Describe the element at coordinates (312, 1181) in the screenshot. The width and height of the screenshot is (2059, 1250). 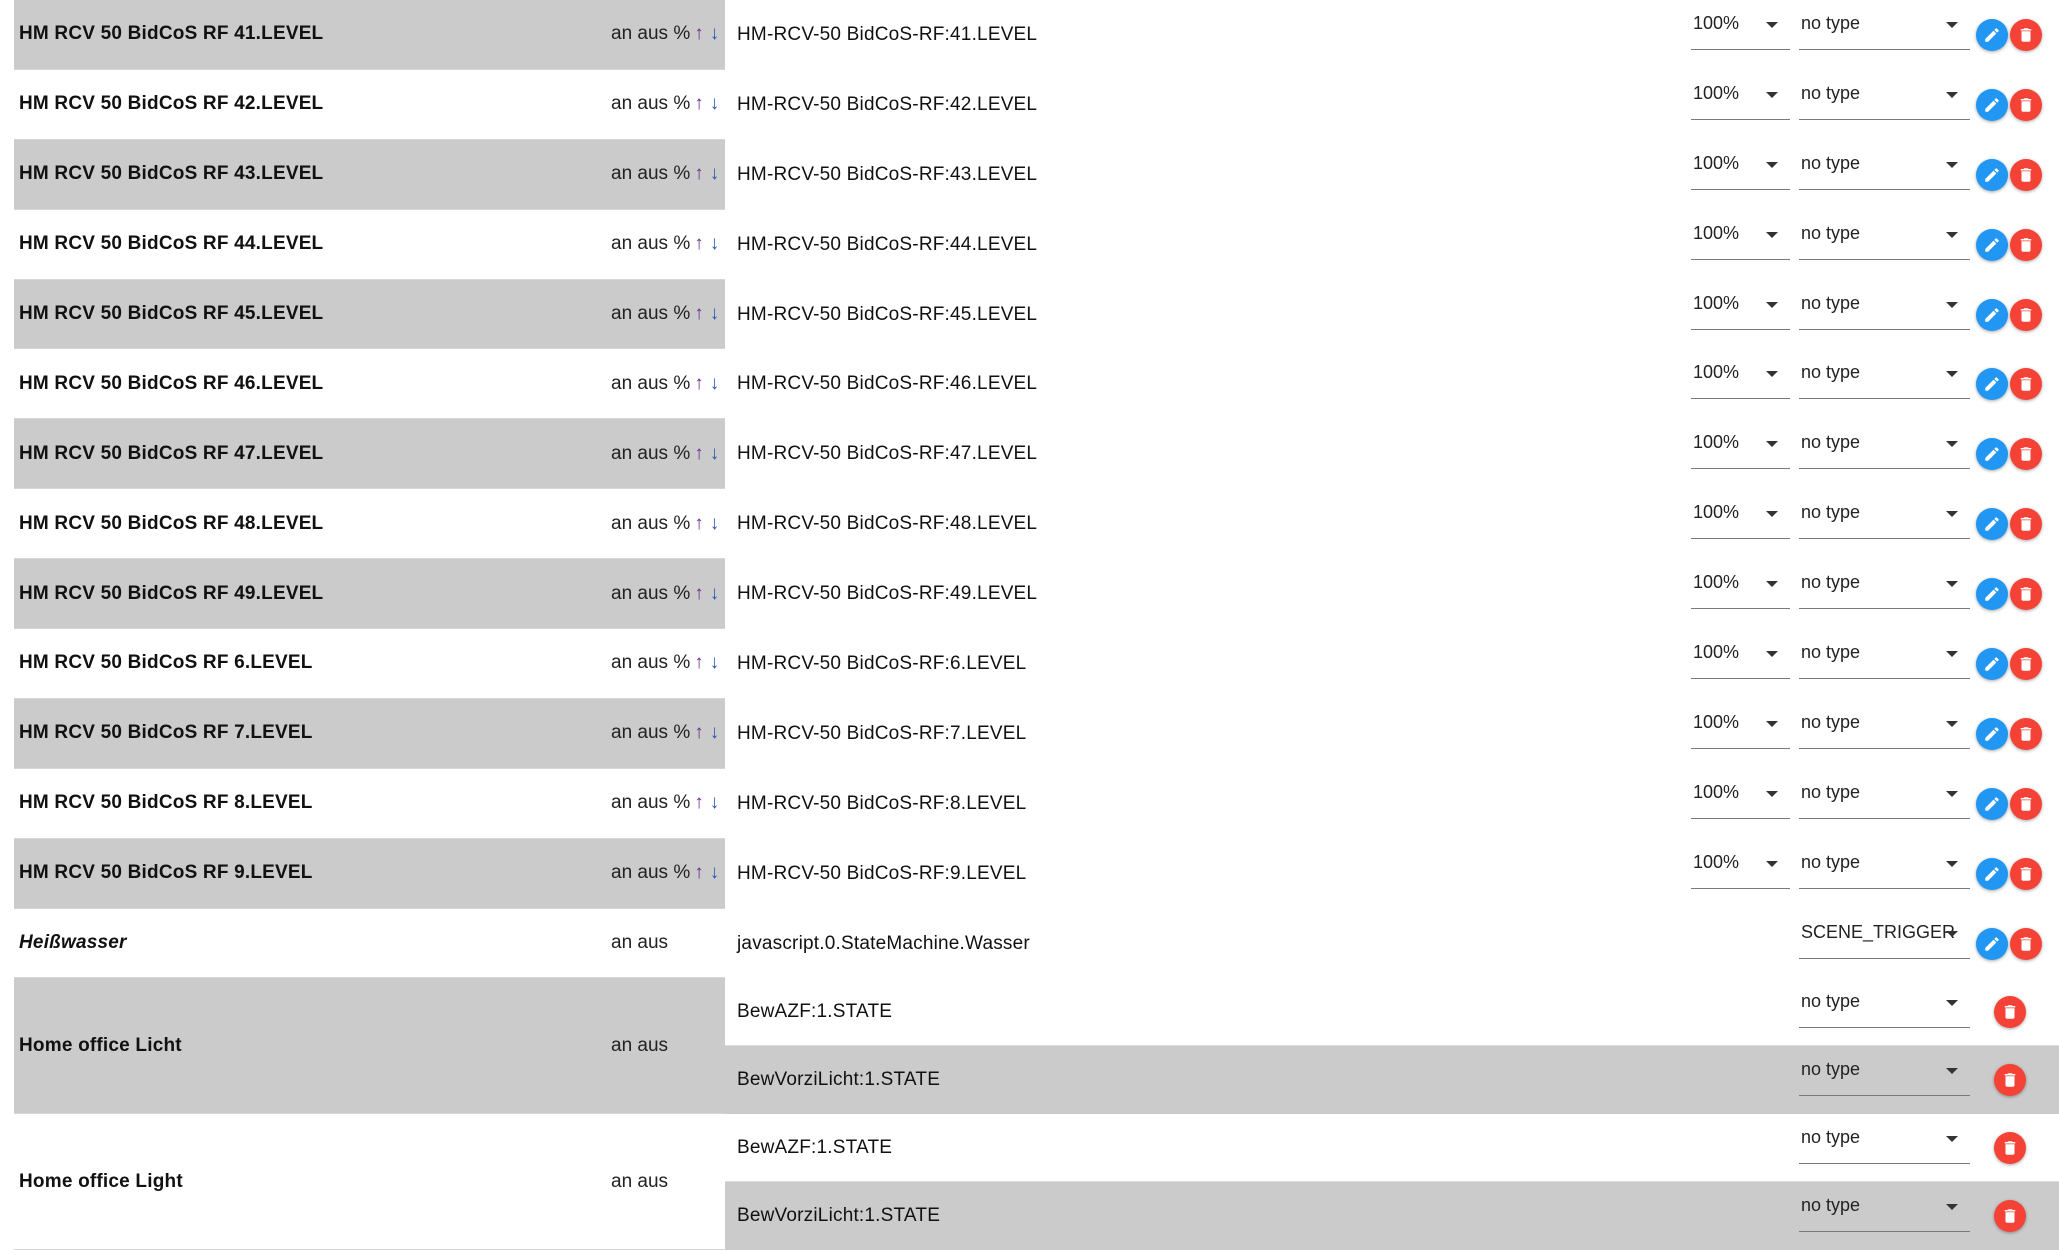
I see `row-name: Home office Light` at that location.